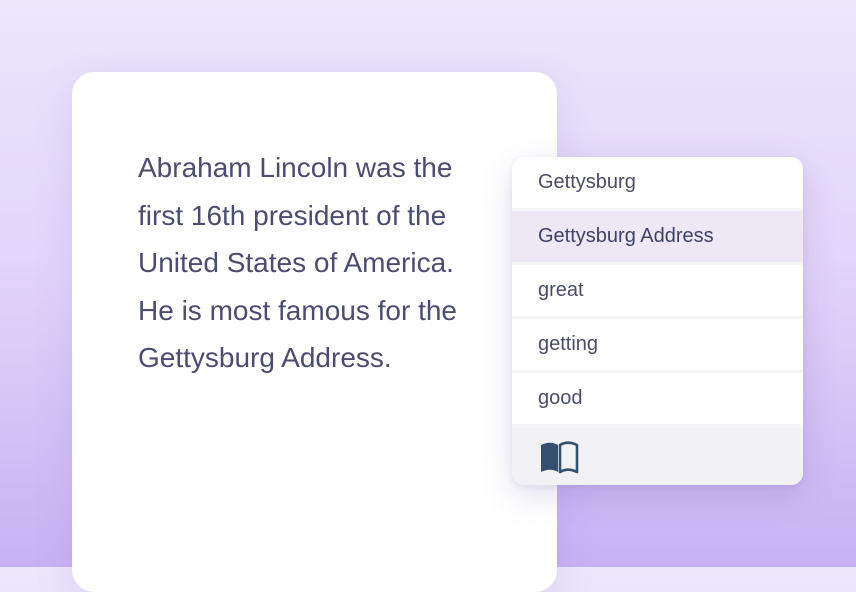 This screenshot has height=592, width=856. What do you see at coordinates (657, 456) in the screenshot?
I see `suggestion-footer` at bounding box center [657, 456].